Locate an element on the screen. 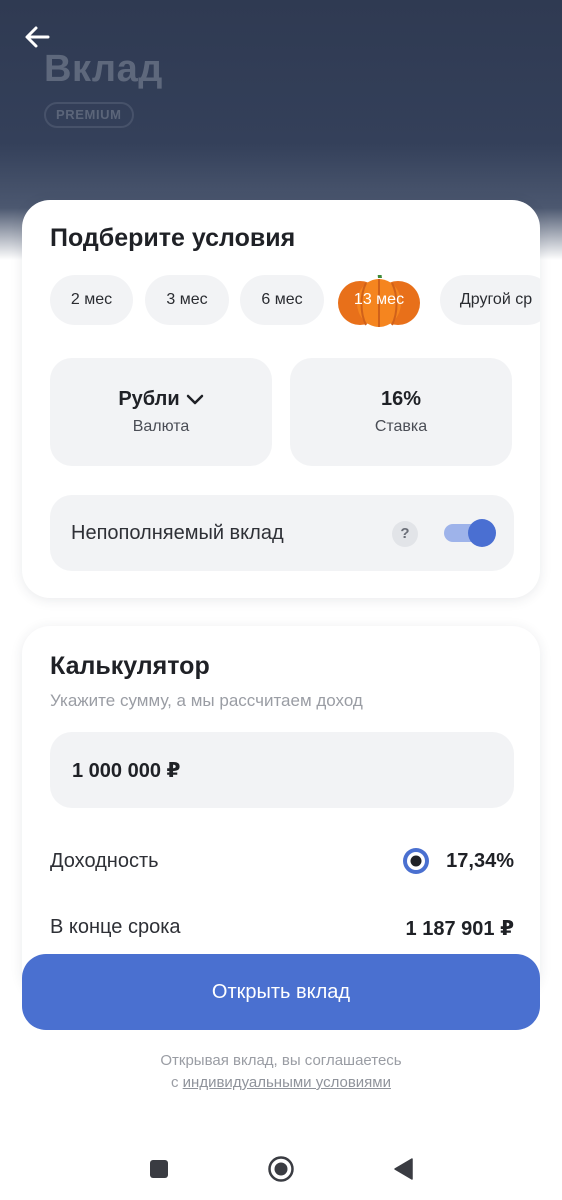 This screenshot has height=1200, width=562. back-triangle-icon is located at coordinates (403, 1169).